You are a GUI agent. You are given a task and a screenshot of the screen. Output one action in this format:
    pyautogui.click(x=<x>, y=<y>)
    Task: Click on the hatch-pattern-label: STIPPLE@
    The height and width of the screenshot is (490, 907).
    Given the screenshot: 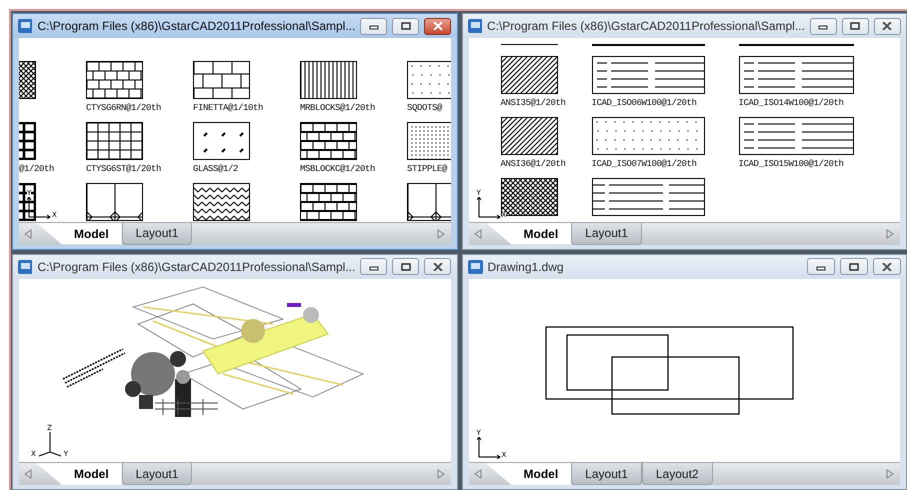 What is the action you would take?
    pyautogui.click(x=427, y=169)
    